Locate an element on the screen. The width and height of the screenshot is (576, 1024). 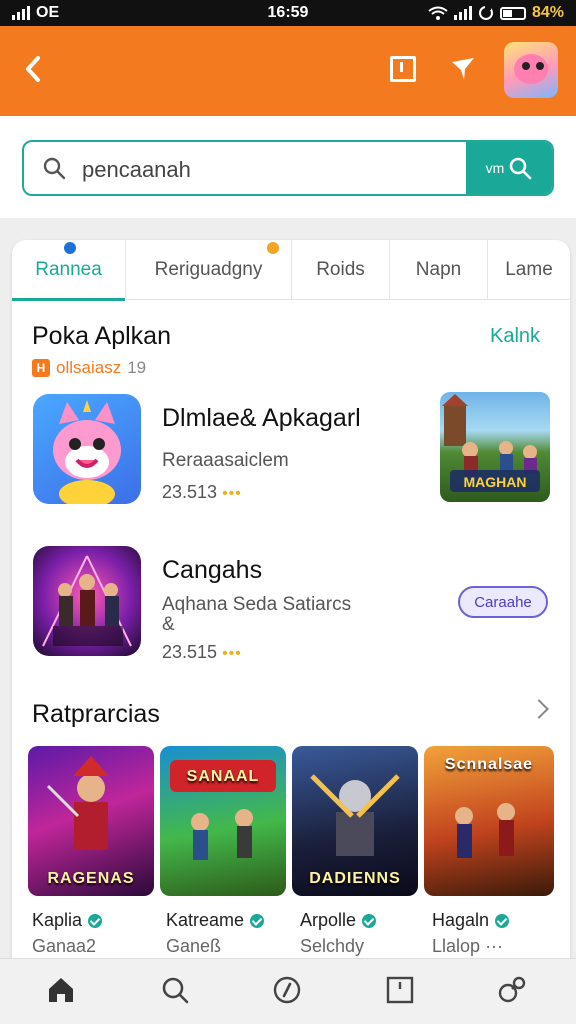
carrier-label: OE is located at coordinates (48, 12).